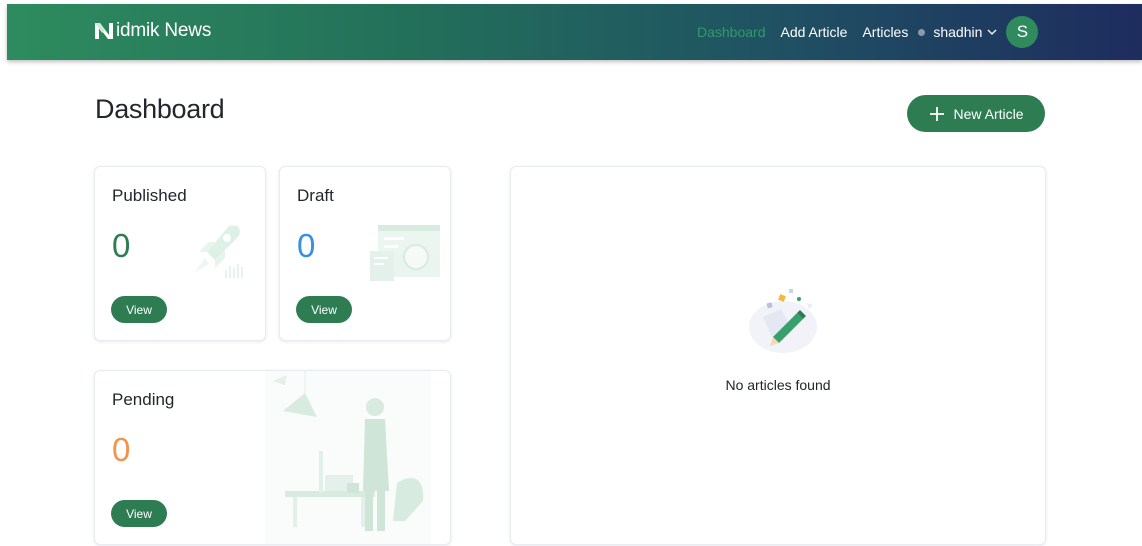 The height and width of the screenshot is (546, 1142). Describe the element at coordinates (986, 32) in the screenshot. I see `user-menu: shadhin S` at that location.